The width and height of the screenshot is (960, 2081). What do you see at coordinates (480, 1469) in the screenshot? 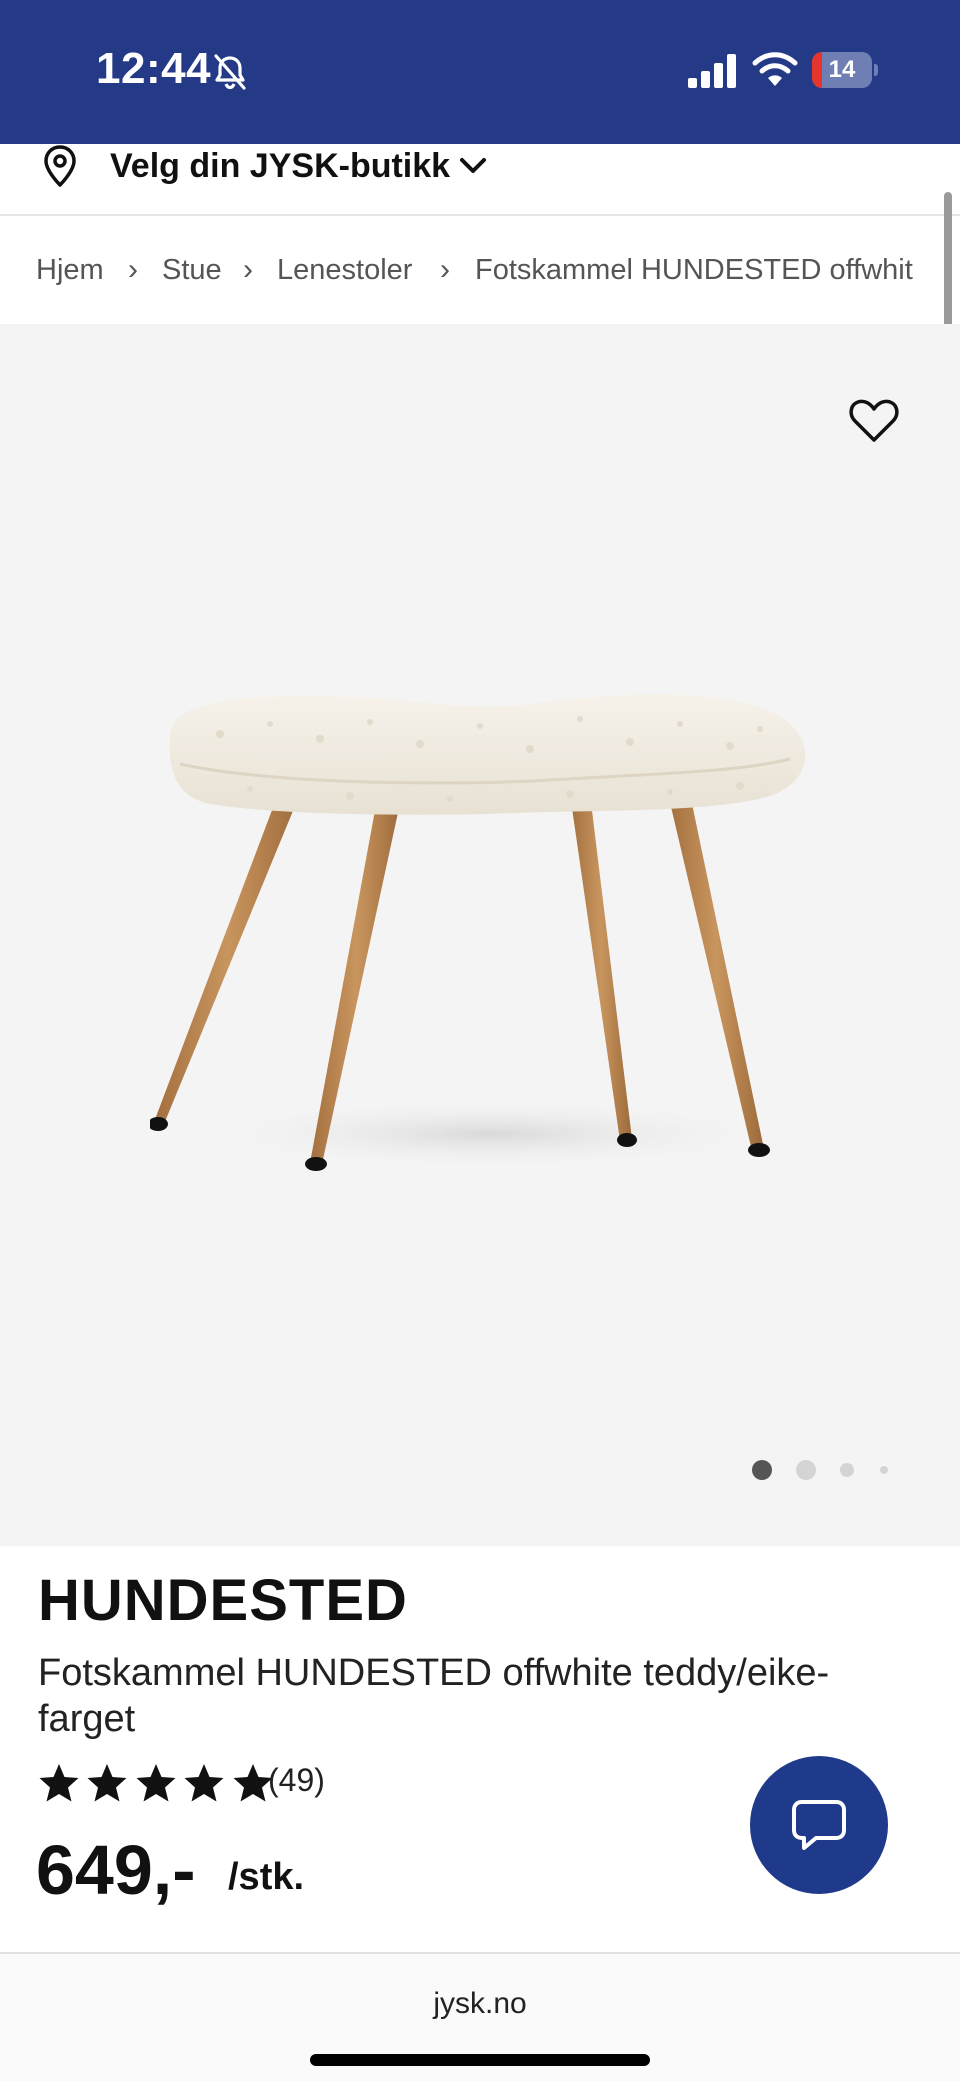
I see `gallery-pagination` at bounding box center [480, 1469].